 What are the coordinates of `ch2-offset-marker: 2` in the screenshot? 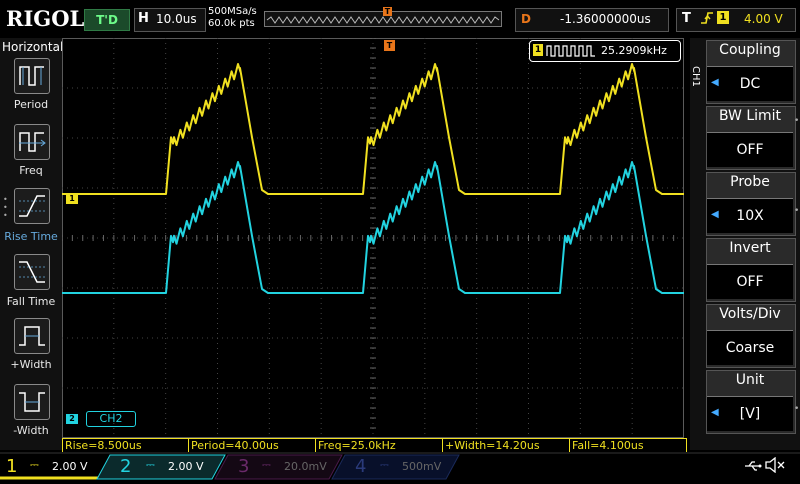 It's located at (72, 419).